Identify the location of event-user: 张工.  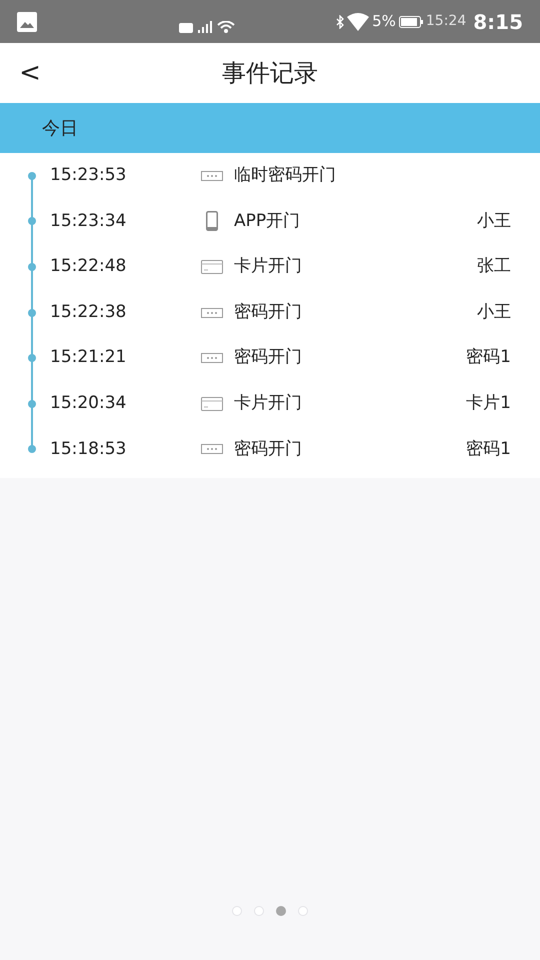
(494, 266).